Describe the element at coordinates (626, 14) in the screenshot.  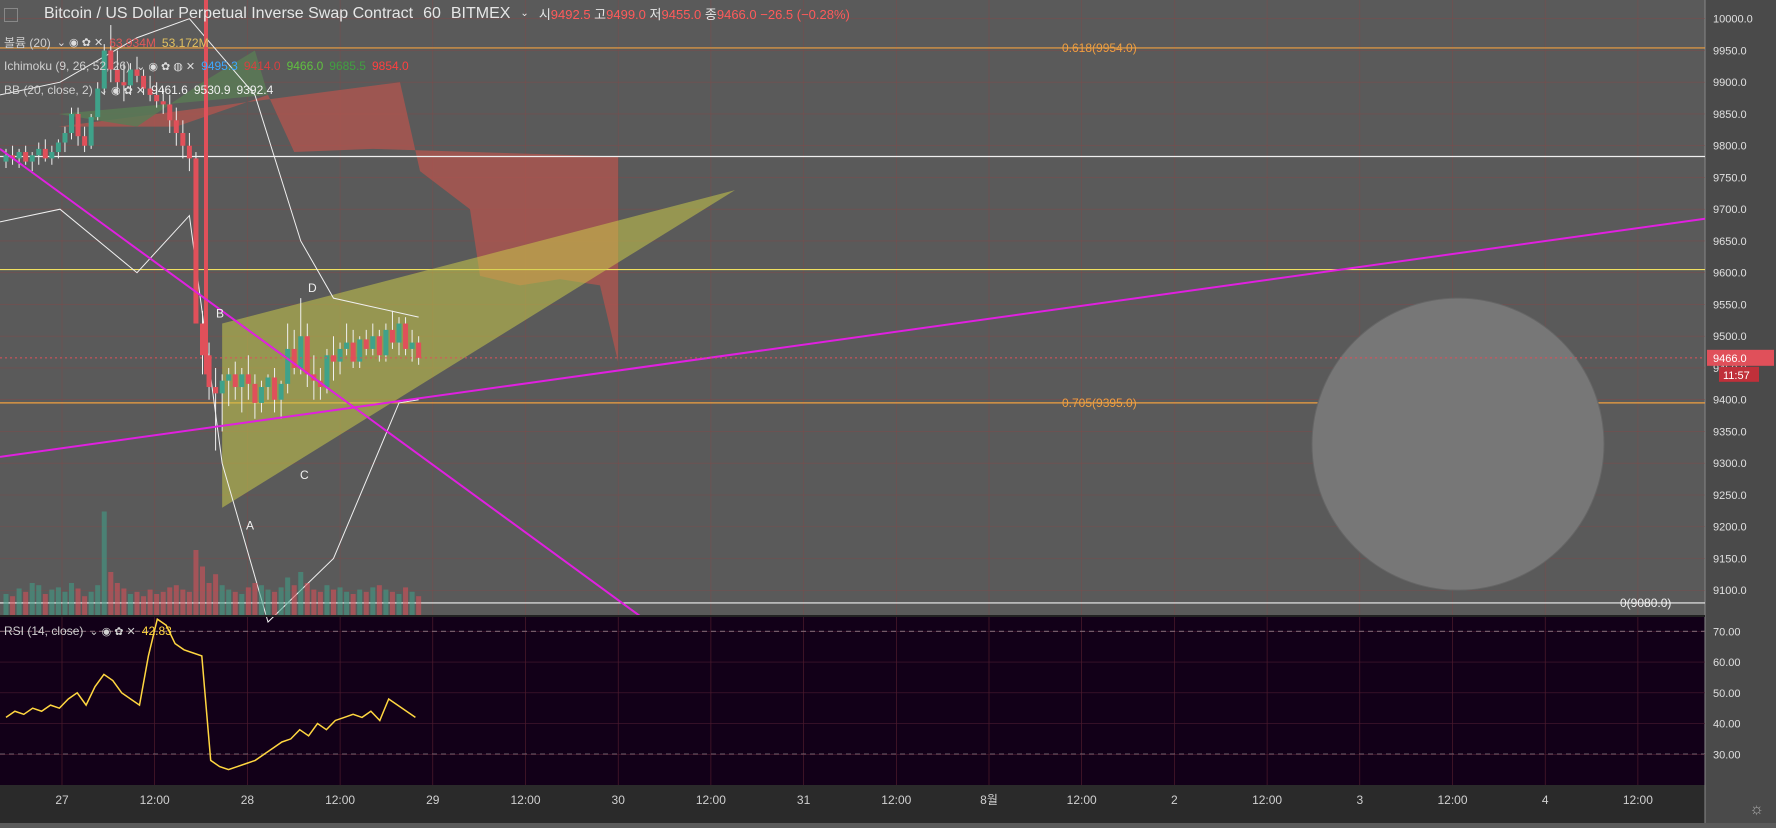
I see `high-value: 9499.0` at that location.